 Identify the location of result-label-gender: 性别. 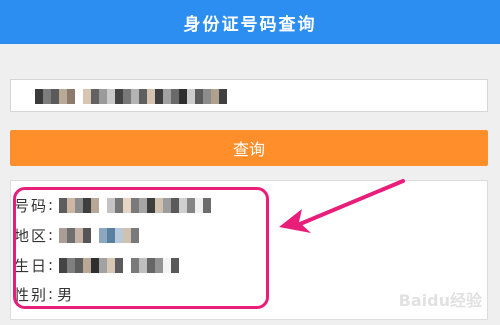
(31, 294).